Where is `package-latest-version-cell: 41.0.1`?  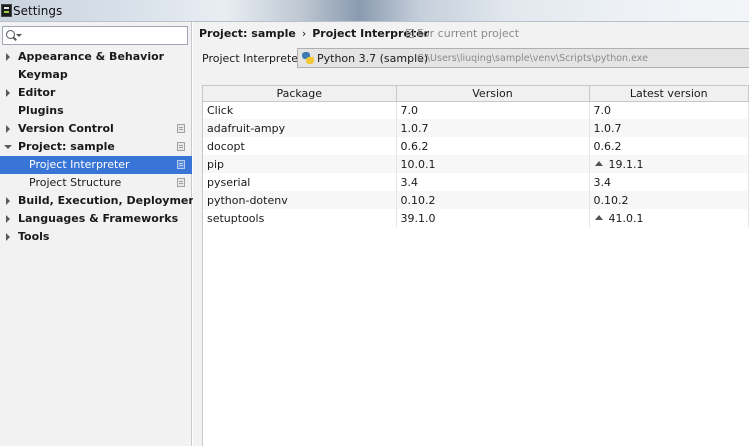
package-latest-version-cell: 41.0.1 is located at coordinates (669, 218).